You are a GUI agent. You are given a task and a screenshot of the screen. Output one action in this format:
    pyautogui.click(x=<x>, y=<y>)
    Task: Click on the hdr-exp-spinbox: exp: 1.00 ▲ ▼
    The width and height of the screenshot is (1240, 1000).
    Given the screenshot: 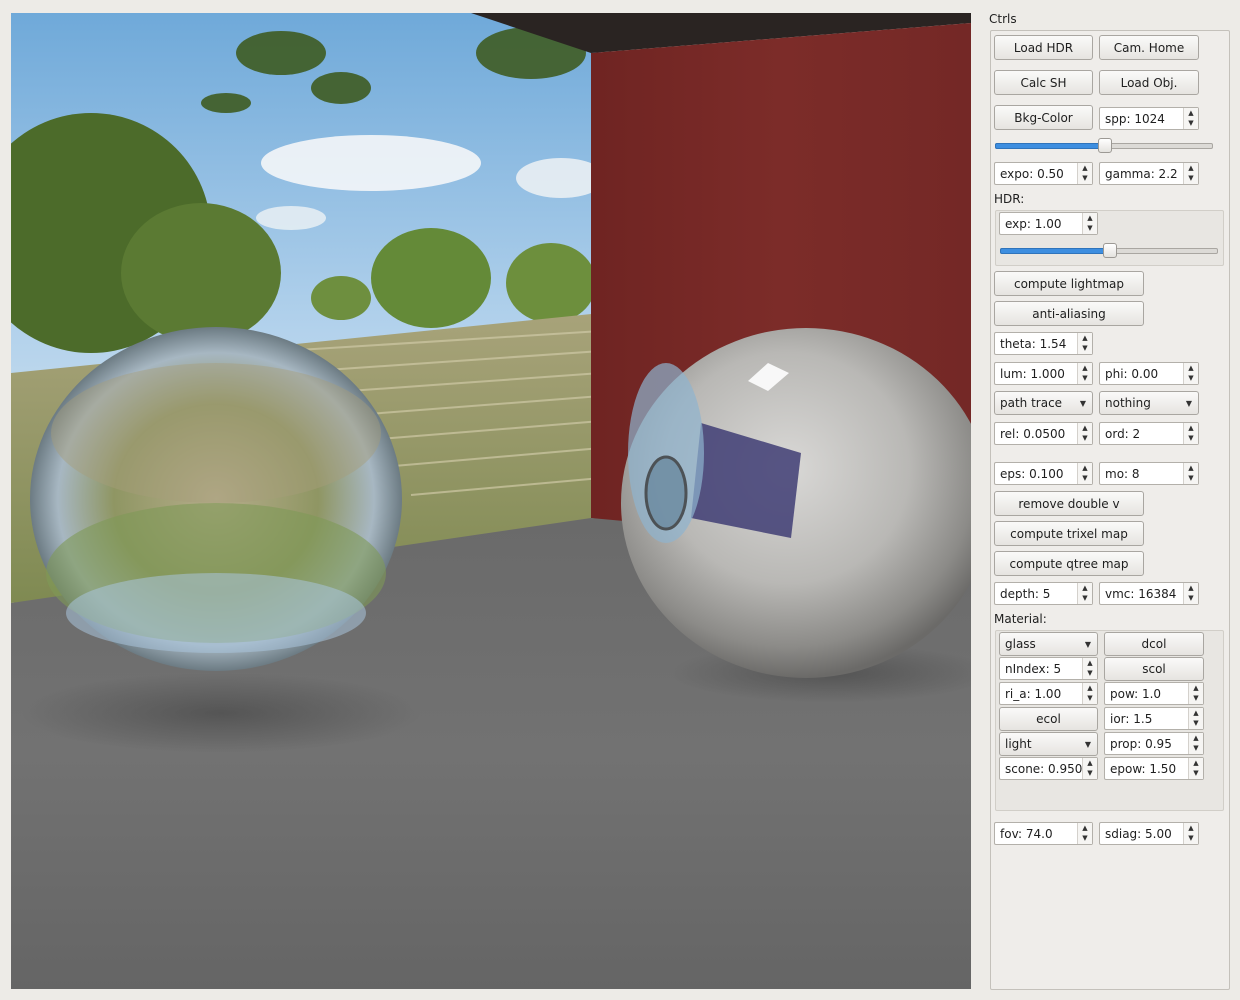 What is the action you would take?
    pyautogui.click(x=1048, y=223)
    